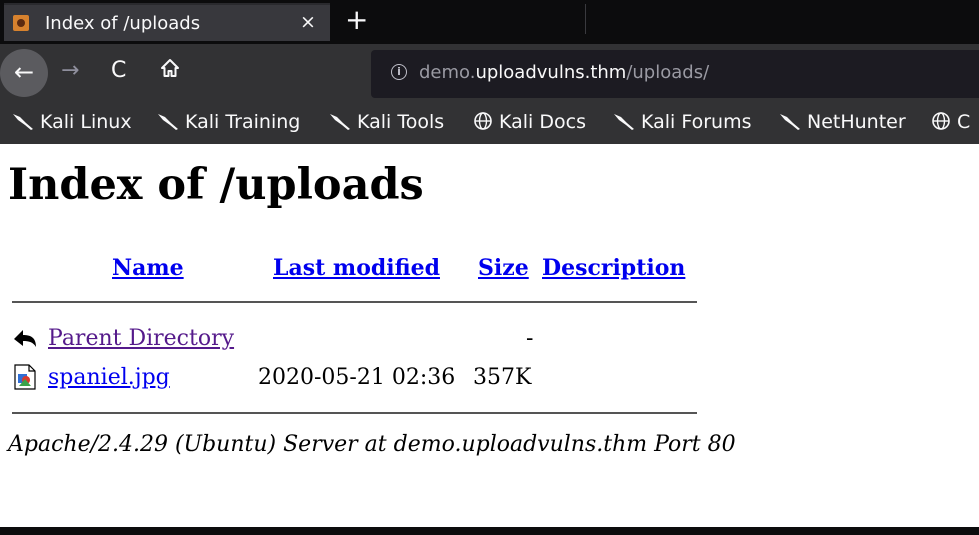 The height and width of the screenshot is (535, 979). I want to click on nav-toolbar: ← → C i demo.uploadvulns.thm/uploads/, so click(489, 74).